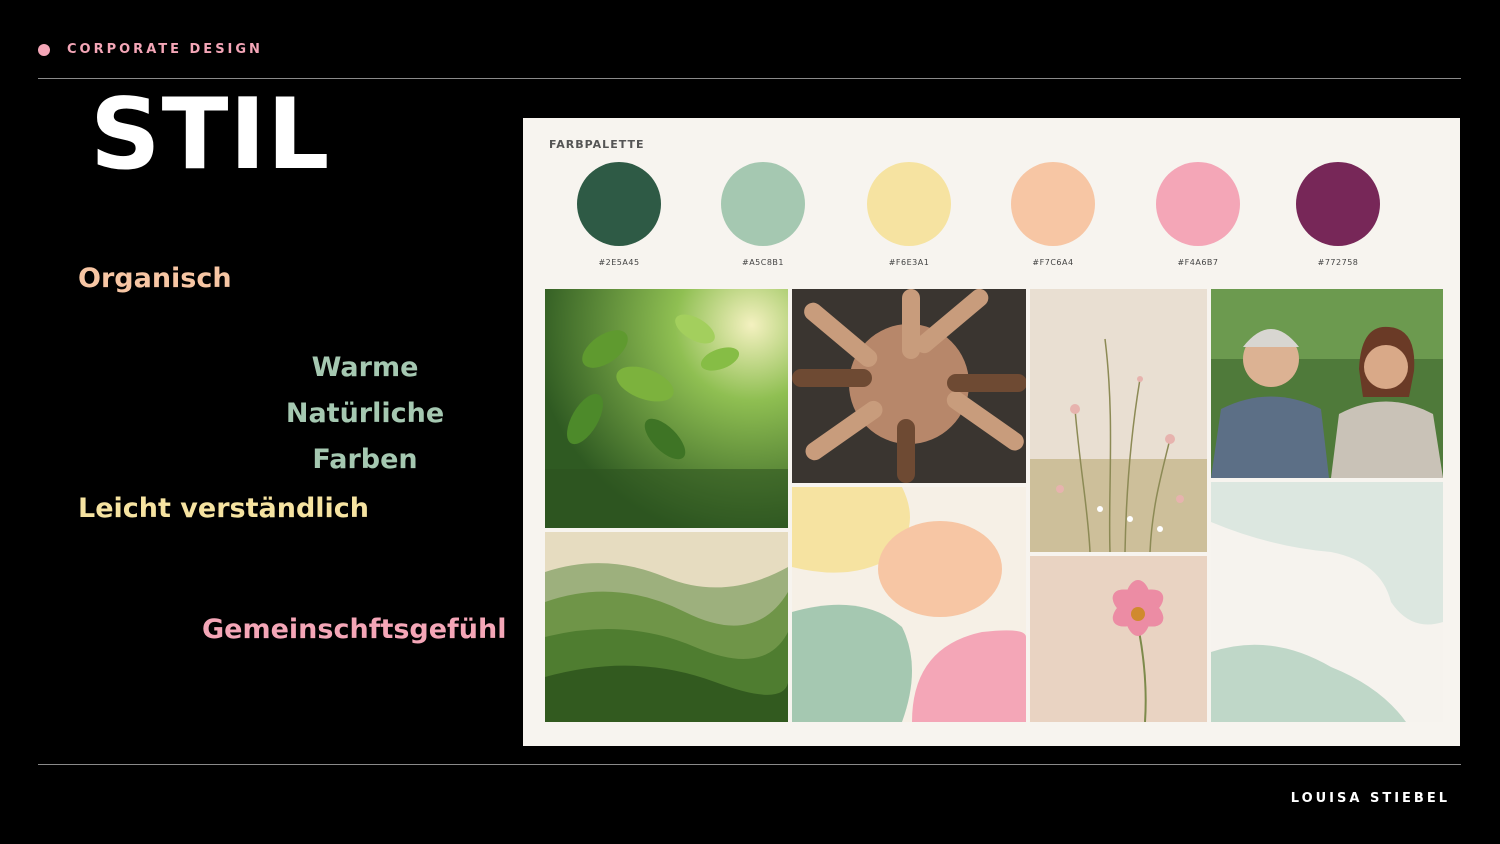 Image resolution: width=1500 pixels, height=844 pixels. Describe the element at coordinates (1118, 639) in the screenshot. I see `photo-pink-flower` at that location.